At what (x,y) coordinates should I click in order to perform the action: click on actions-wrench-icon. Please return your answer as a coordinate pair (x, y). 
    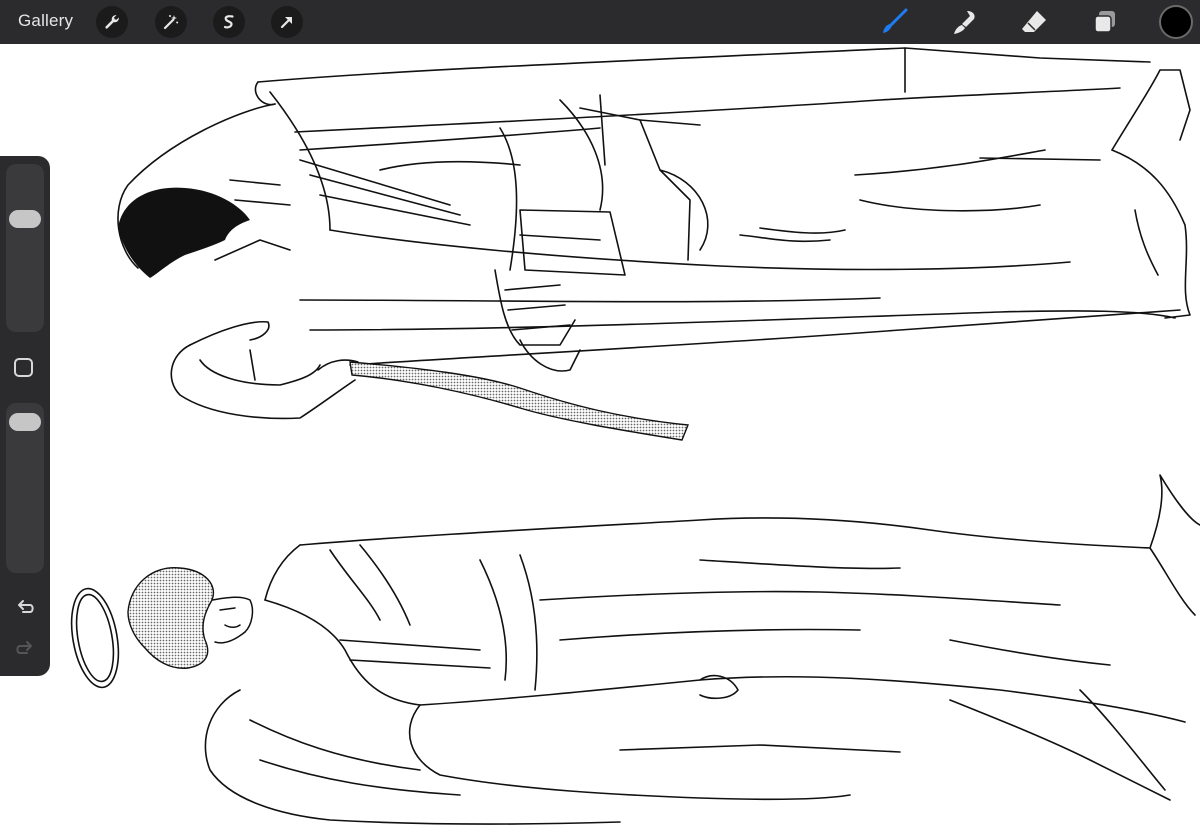
    Looking at the image, I should click on (112, 22).